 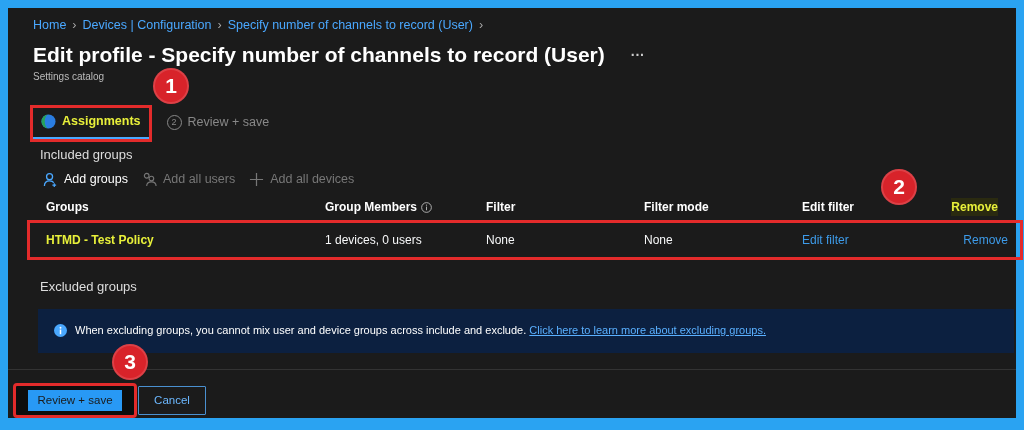 I want to click on column-header: Group Members, so click(x=371, y=207).